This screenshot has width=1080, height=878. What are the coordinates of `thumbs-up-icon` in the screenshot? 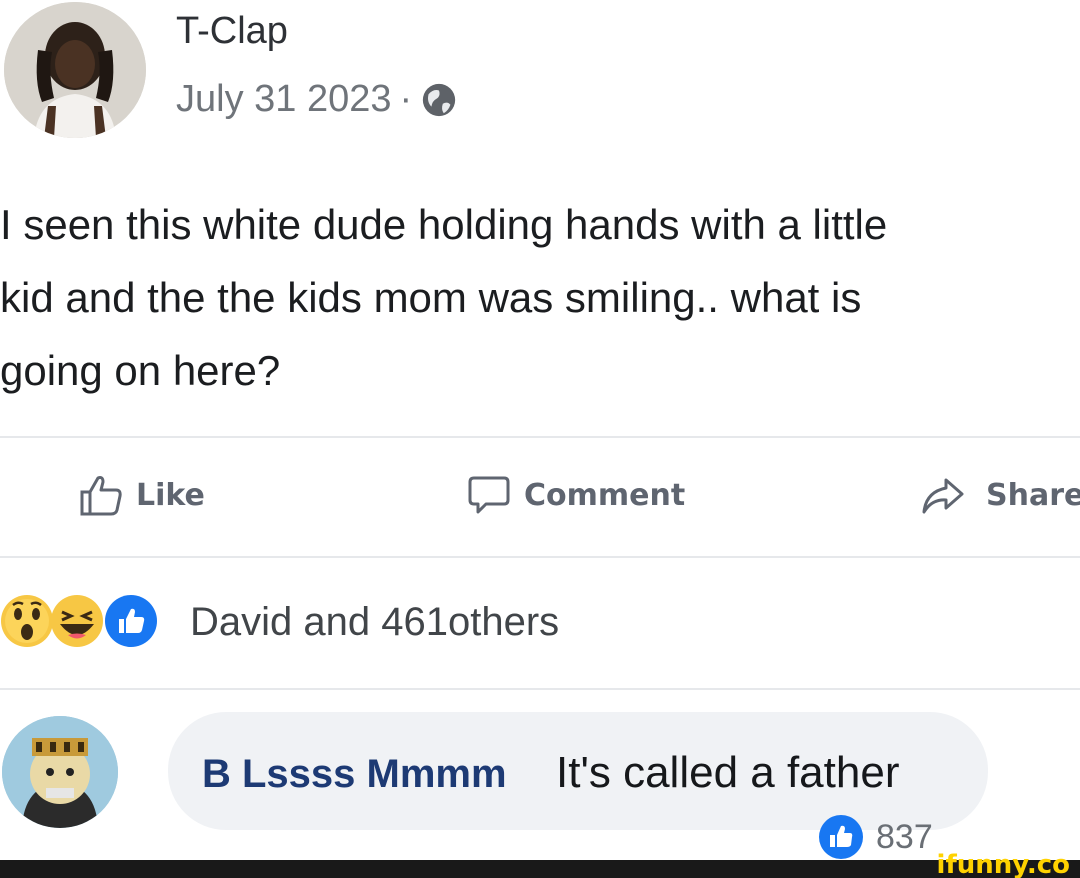 It's located at (101, 496).